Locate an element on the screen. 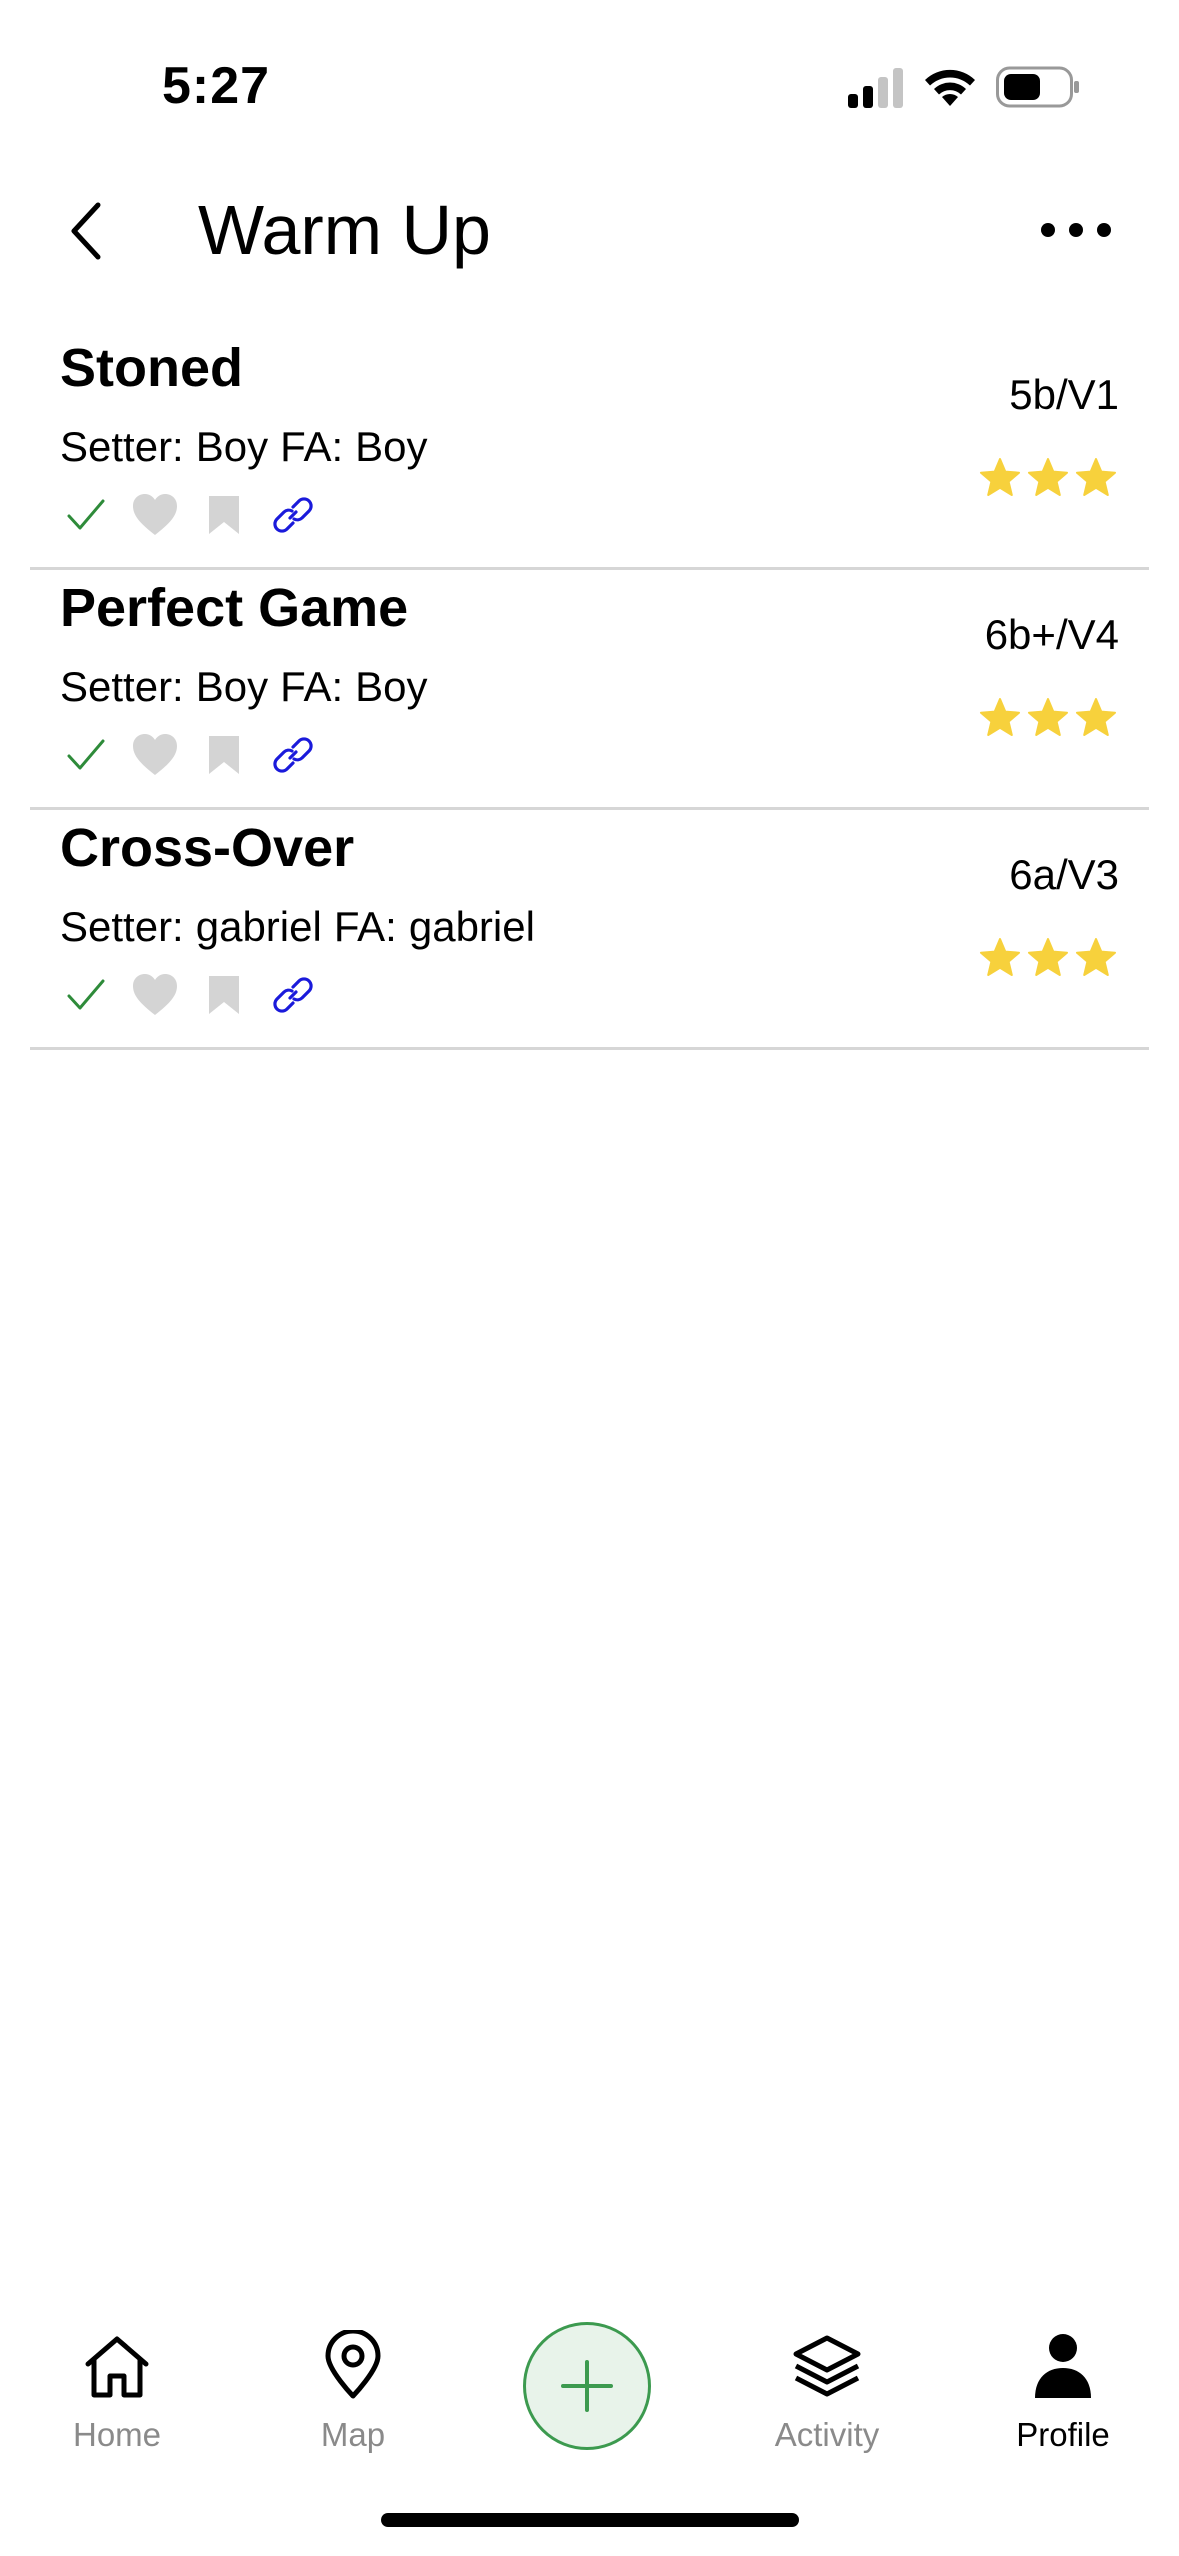 This screenshot has height=2556, width=1179. fa-name: gabriel is located at coordinates (471, 926).